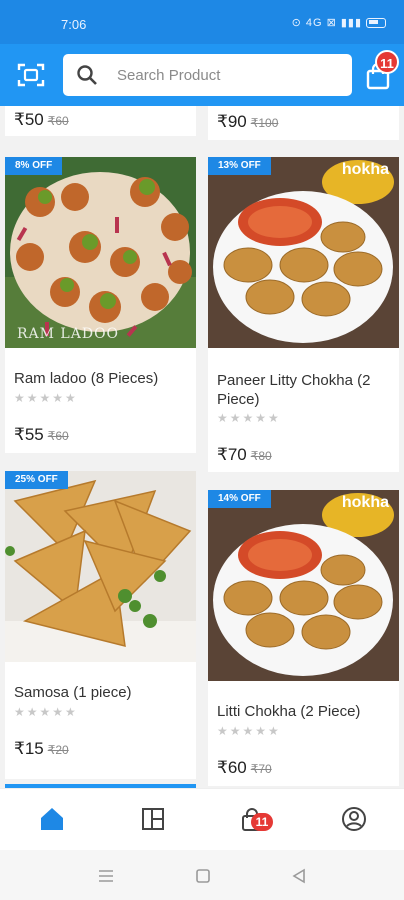 Image resolution: width=404 pixels, height=900 pixels. I want to click on home-icon, so click(52, 819).